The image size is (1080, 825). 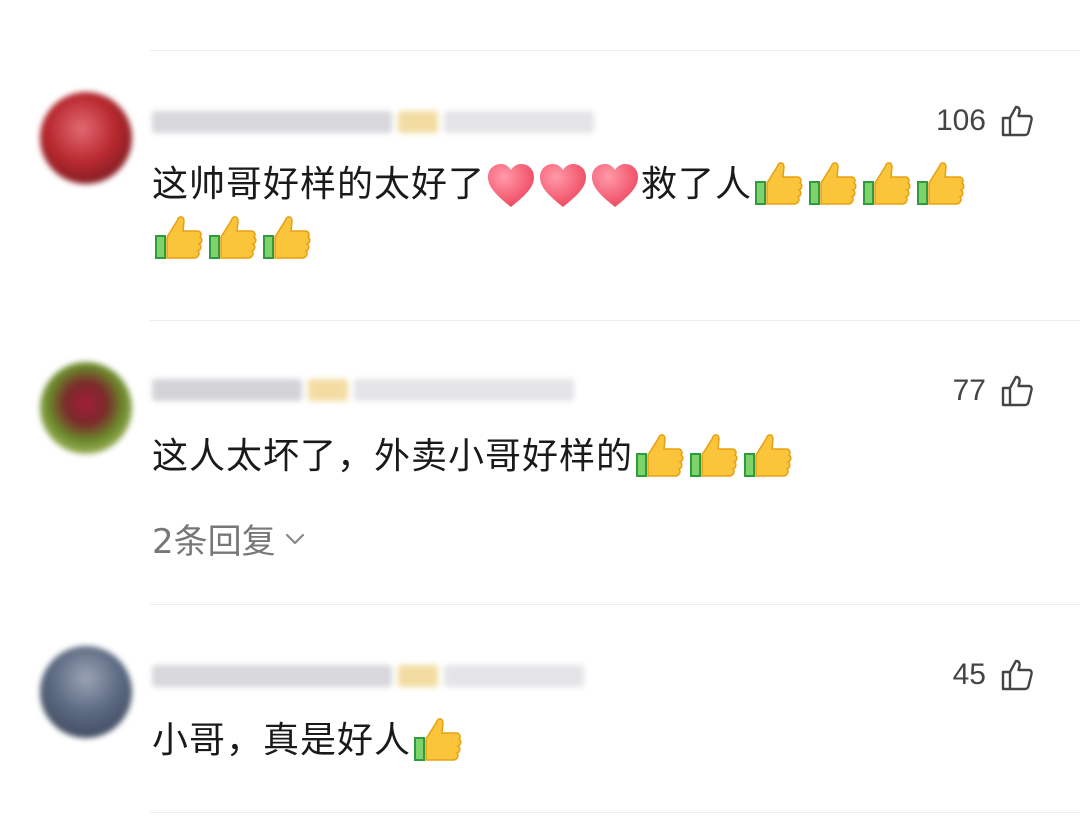 What do you see at coordinates (969, 390) in the screenshot?
I see `like-count: 77` at bounding box center [969, 390].